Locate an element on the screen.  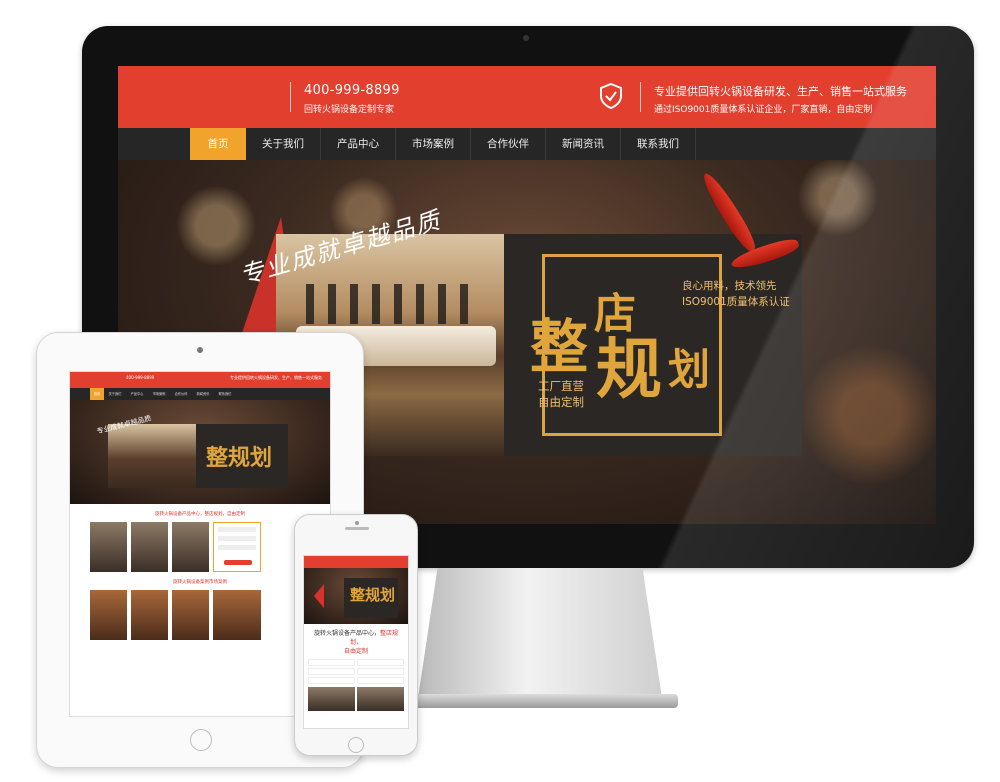
nav-item-partners: 合作伙伴 is located at coordinates (508, 144).